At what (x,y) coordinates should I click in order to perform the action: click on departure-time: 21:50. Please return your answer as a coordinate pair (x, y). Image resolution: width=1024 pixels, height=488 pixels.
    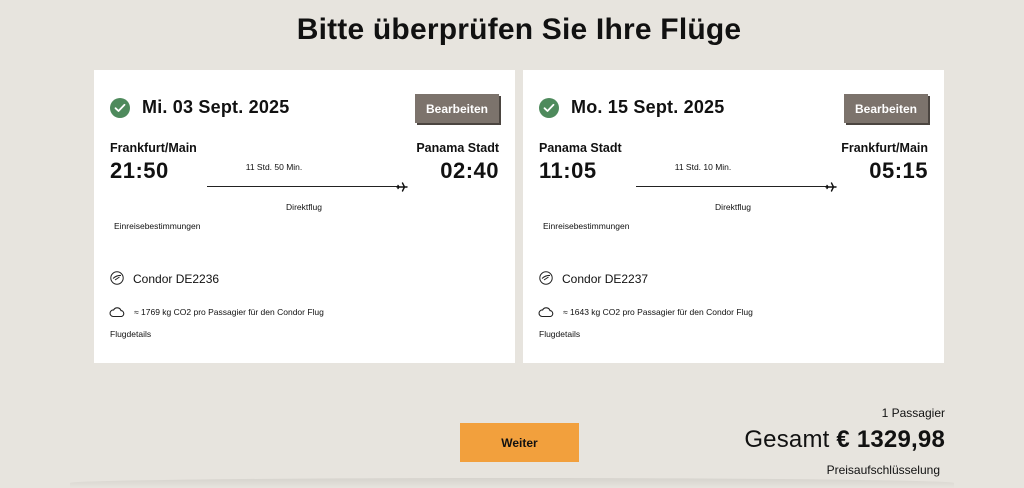
    Looking at the image, I should click on (139, 170).